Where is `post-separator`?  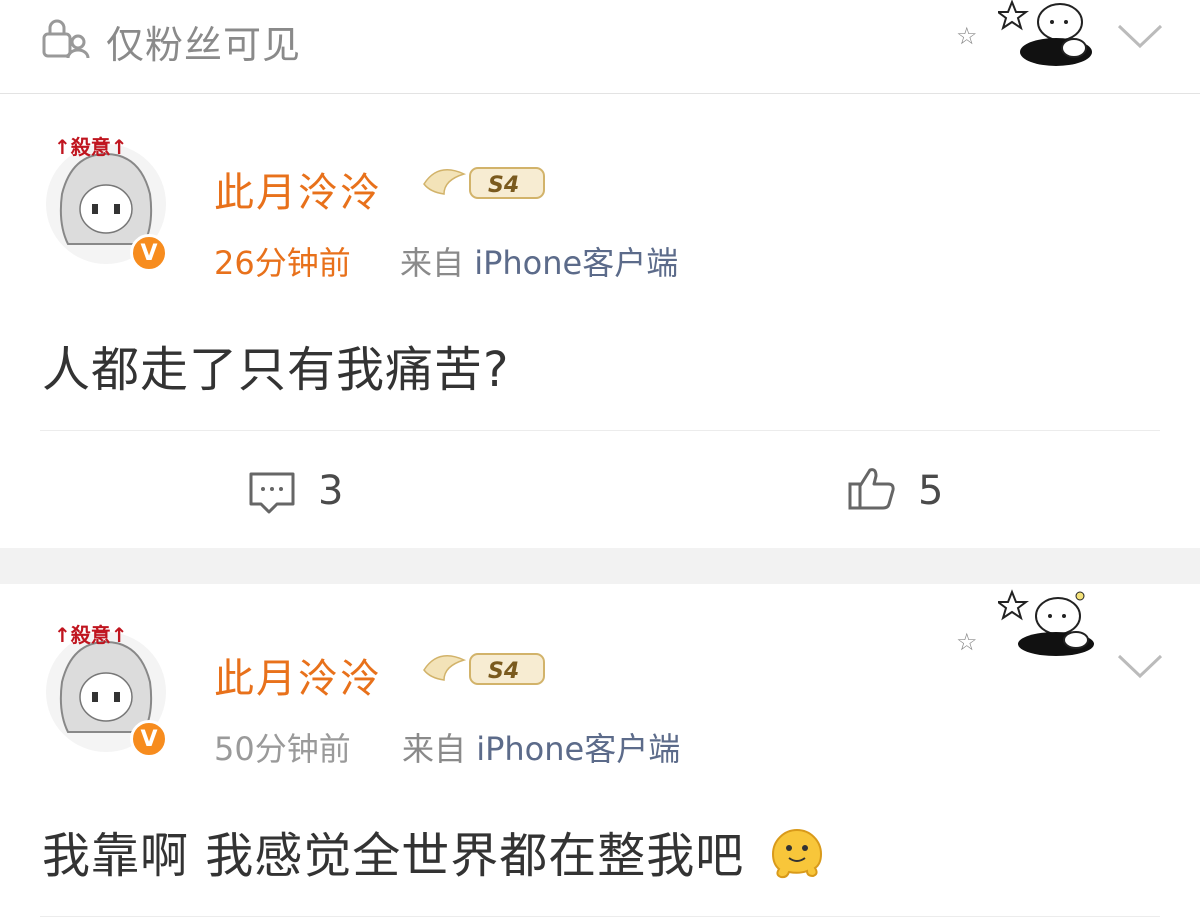
post-separator is located at coordinates (600, 566).